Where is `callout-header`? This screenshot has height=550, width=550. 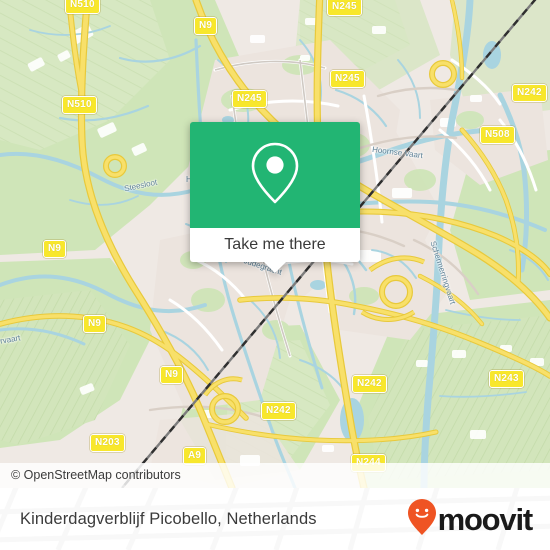 callout-header is located at coordinates (275, 175).